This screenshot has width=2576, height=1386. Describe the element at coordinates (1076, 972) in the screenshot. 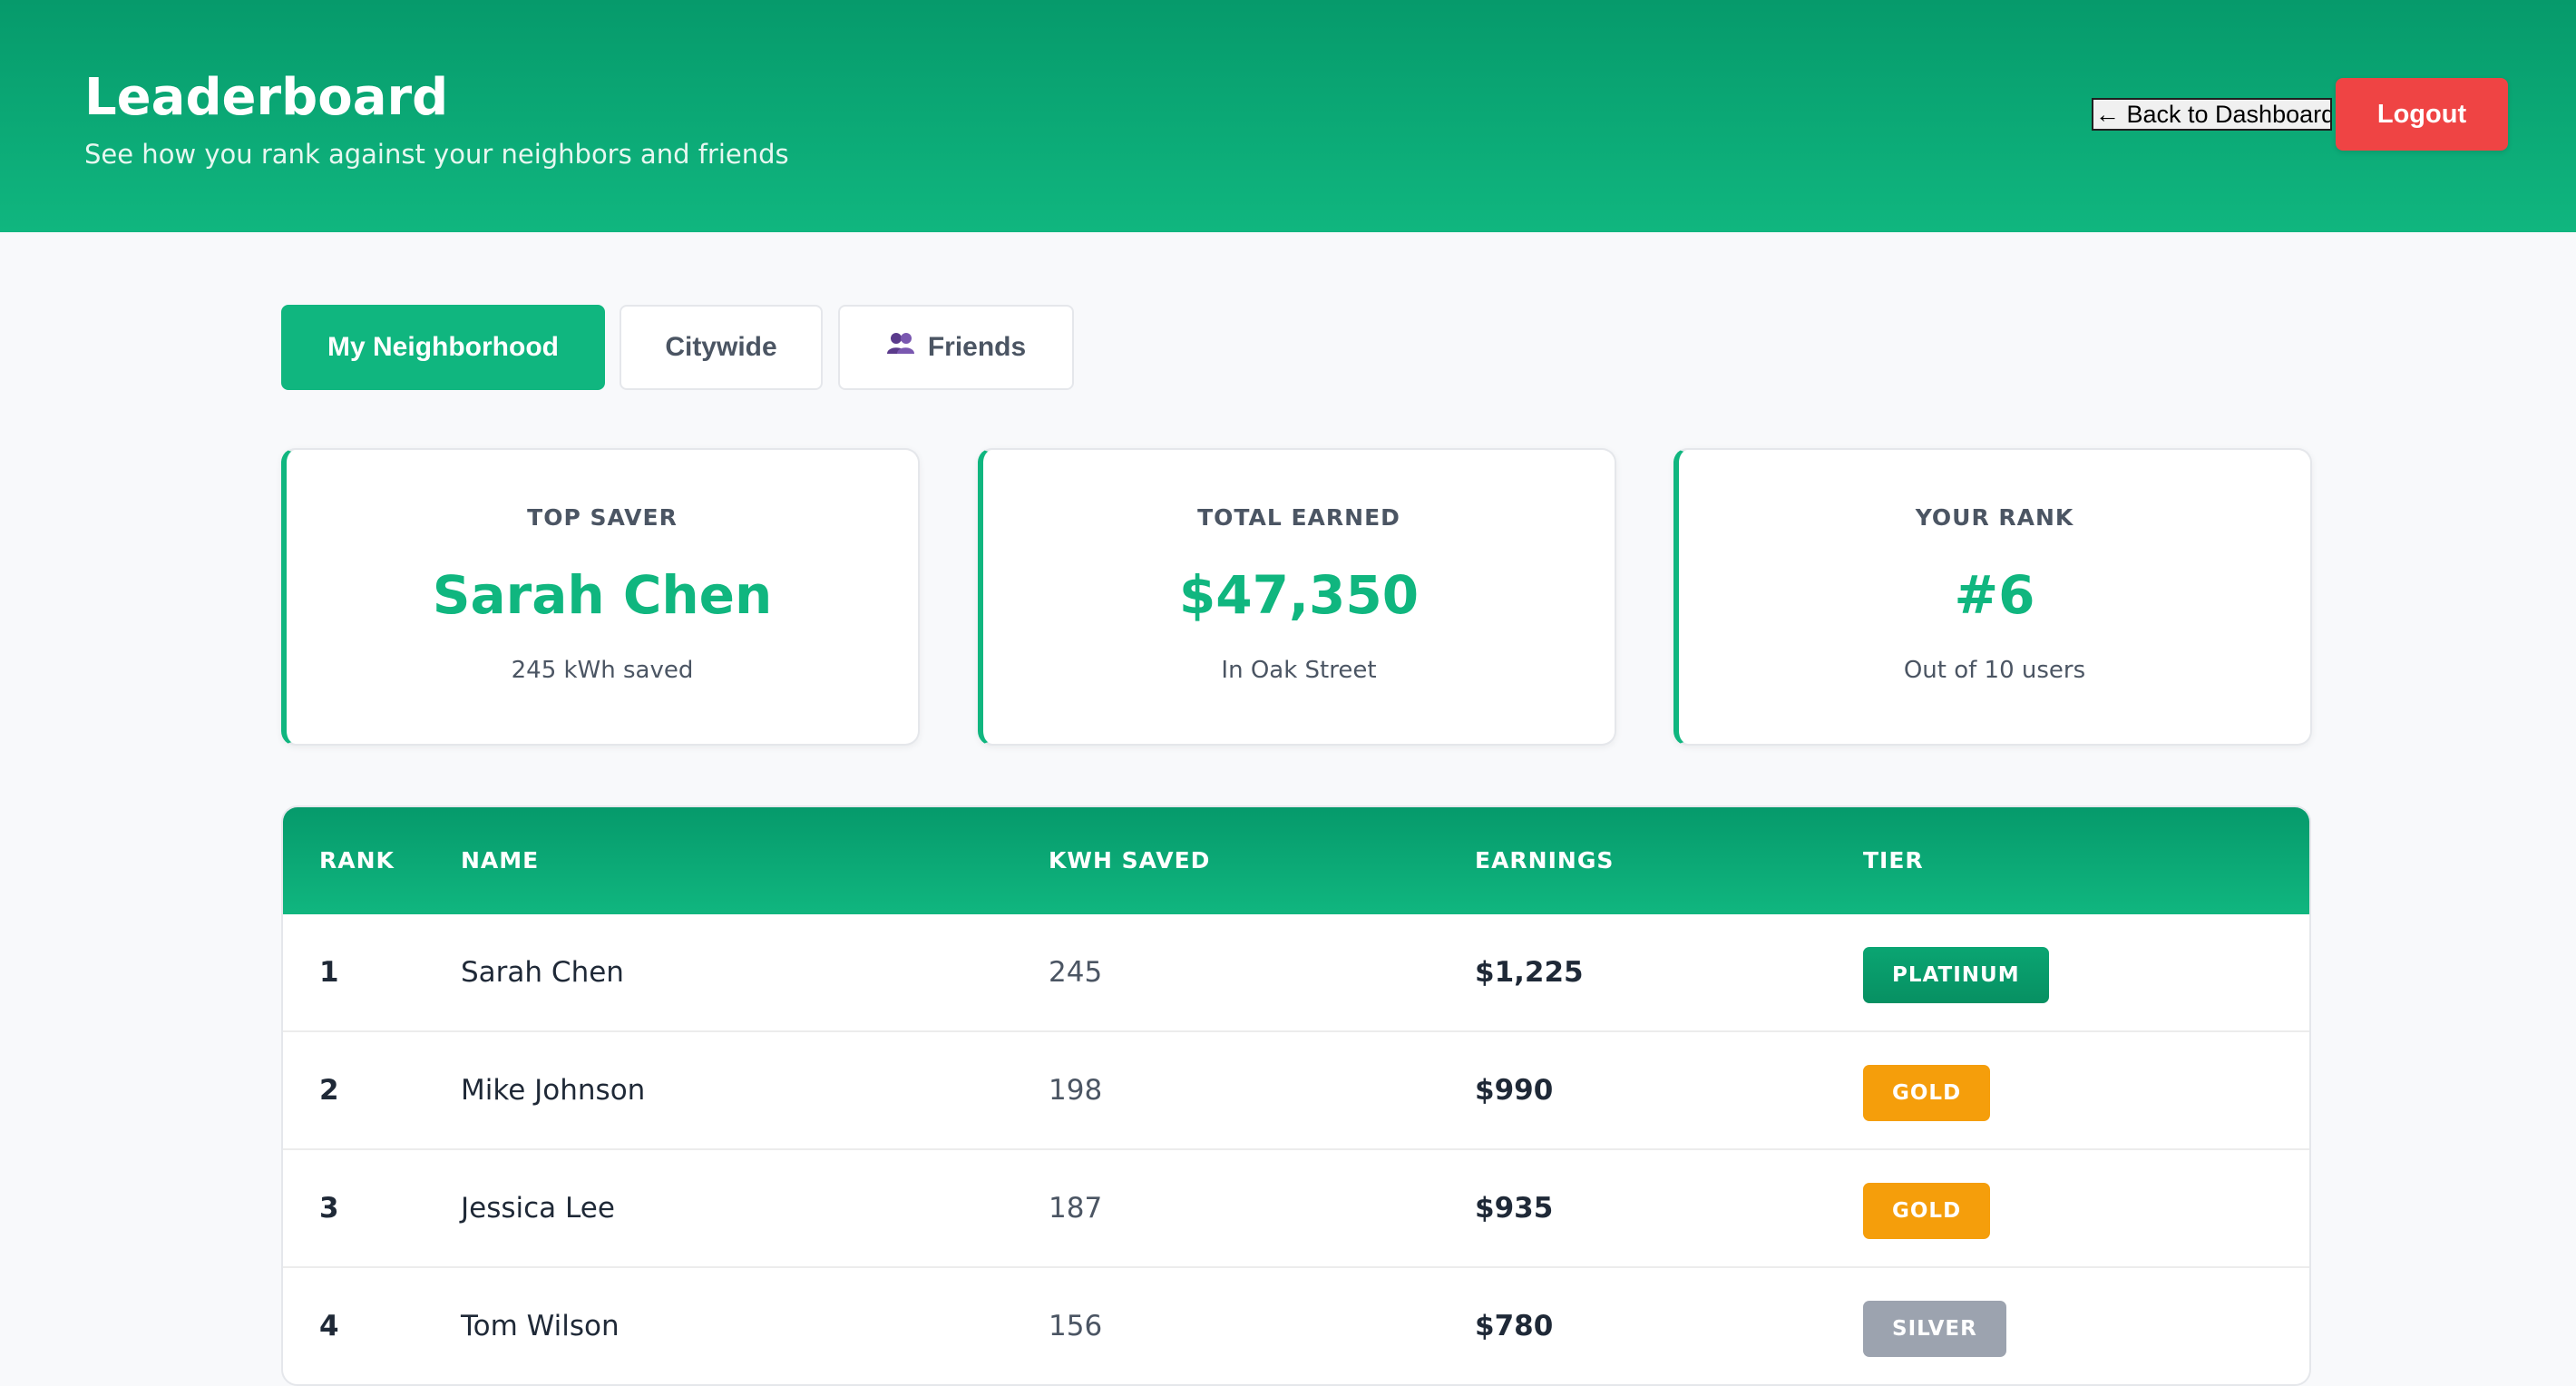

I see `kwh-cell: 245` at that location.